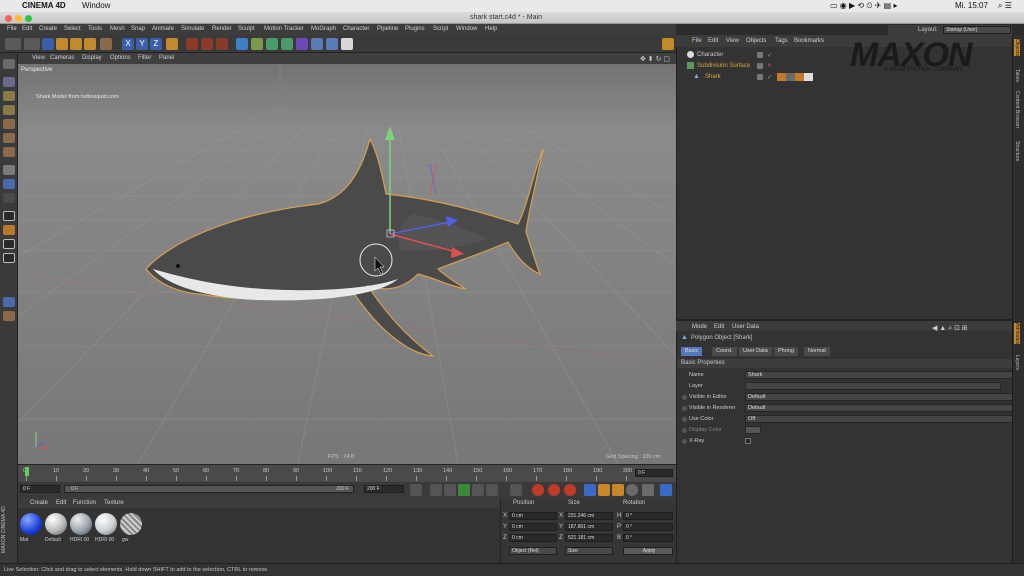 This screenshot has height=576, width=1024. I want to click on camera-icon, so click(332, 44).